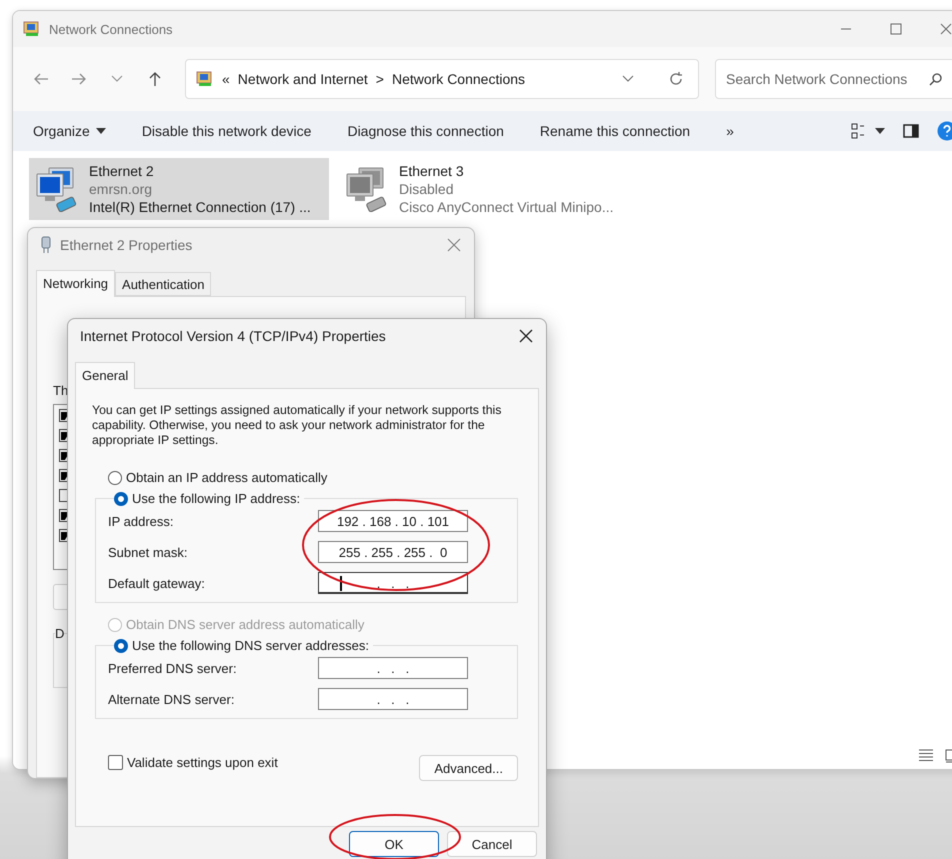  Describe the element at coordinates (394, 844) in the screenshot. I see `dialog-button: OK` at that location.